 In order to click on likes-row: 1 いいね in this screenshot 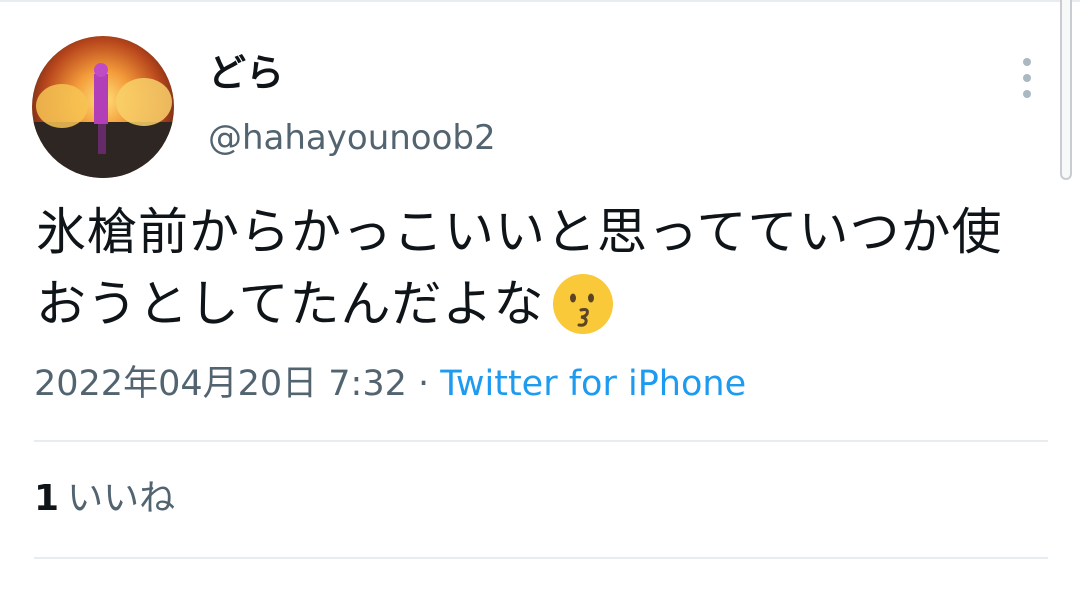, I will do `click(104, 499)`.